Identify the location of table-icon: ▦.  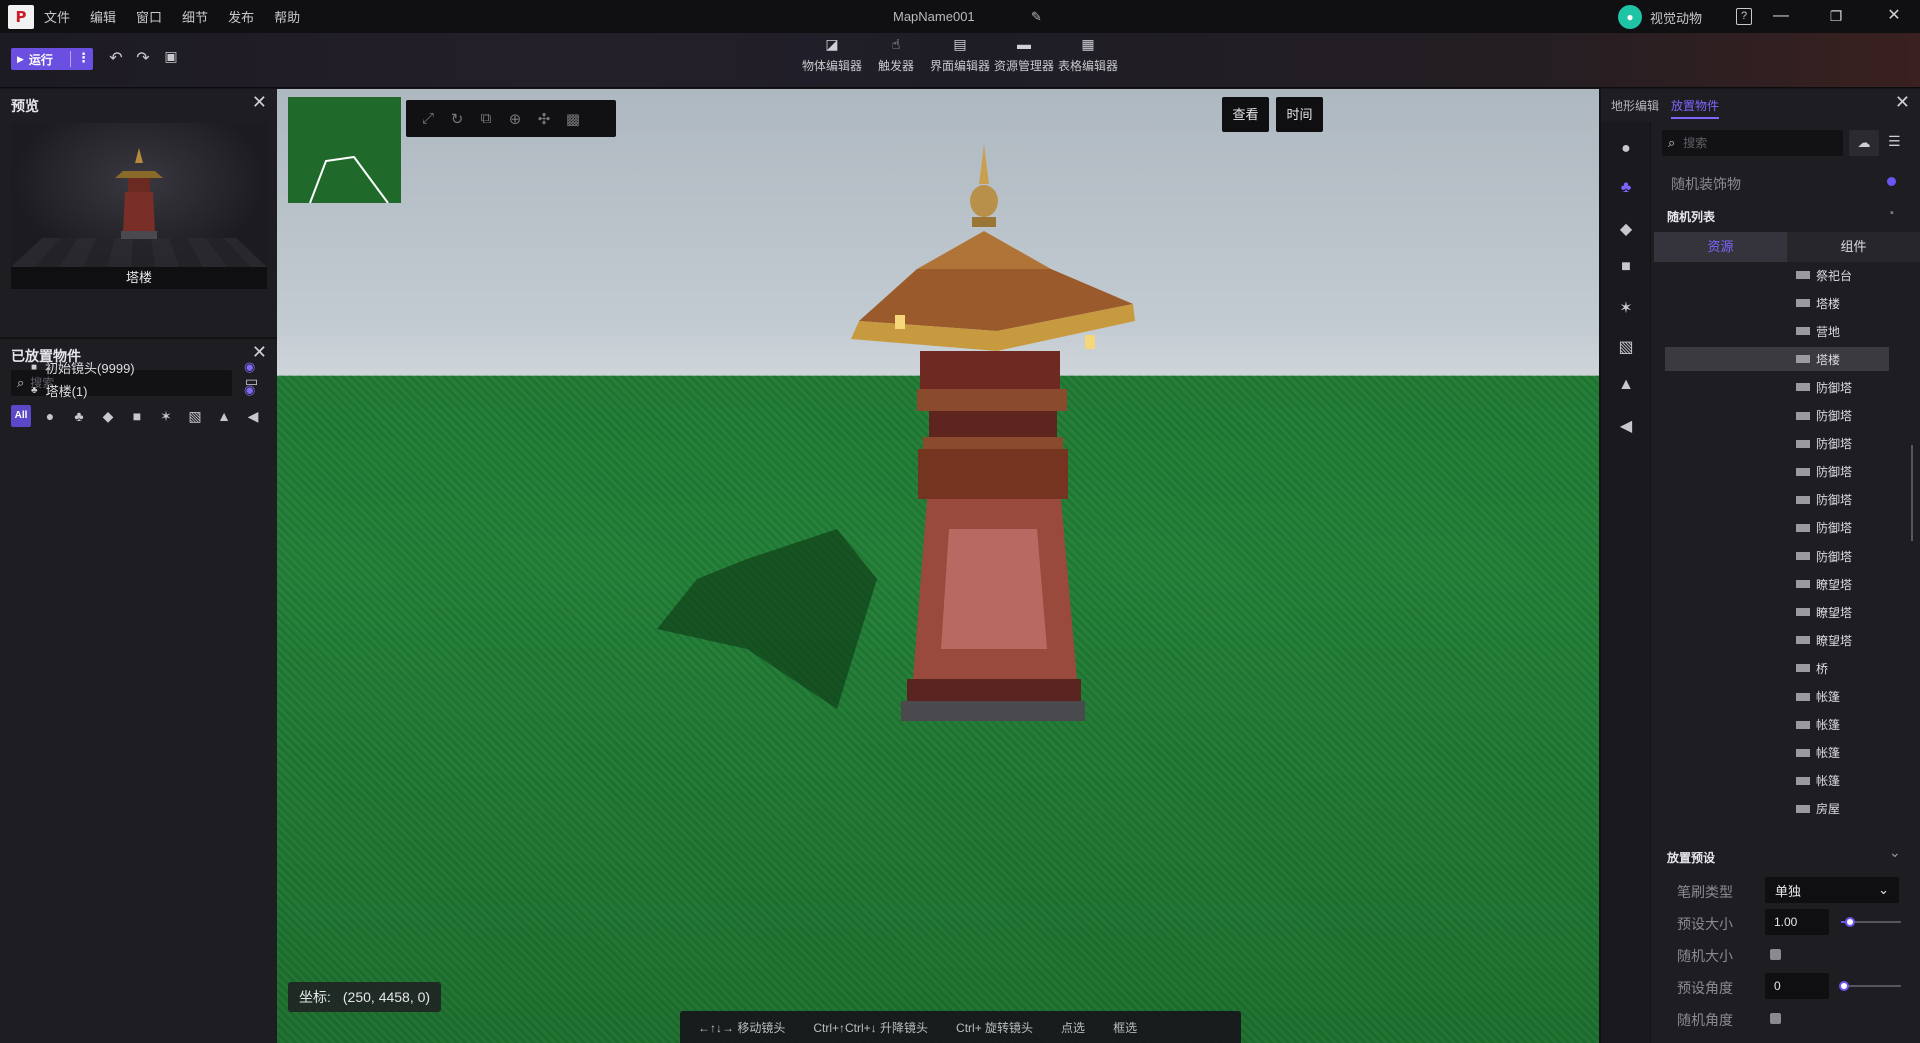
(1088, 44).